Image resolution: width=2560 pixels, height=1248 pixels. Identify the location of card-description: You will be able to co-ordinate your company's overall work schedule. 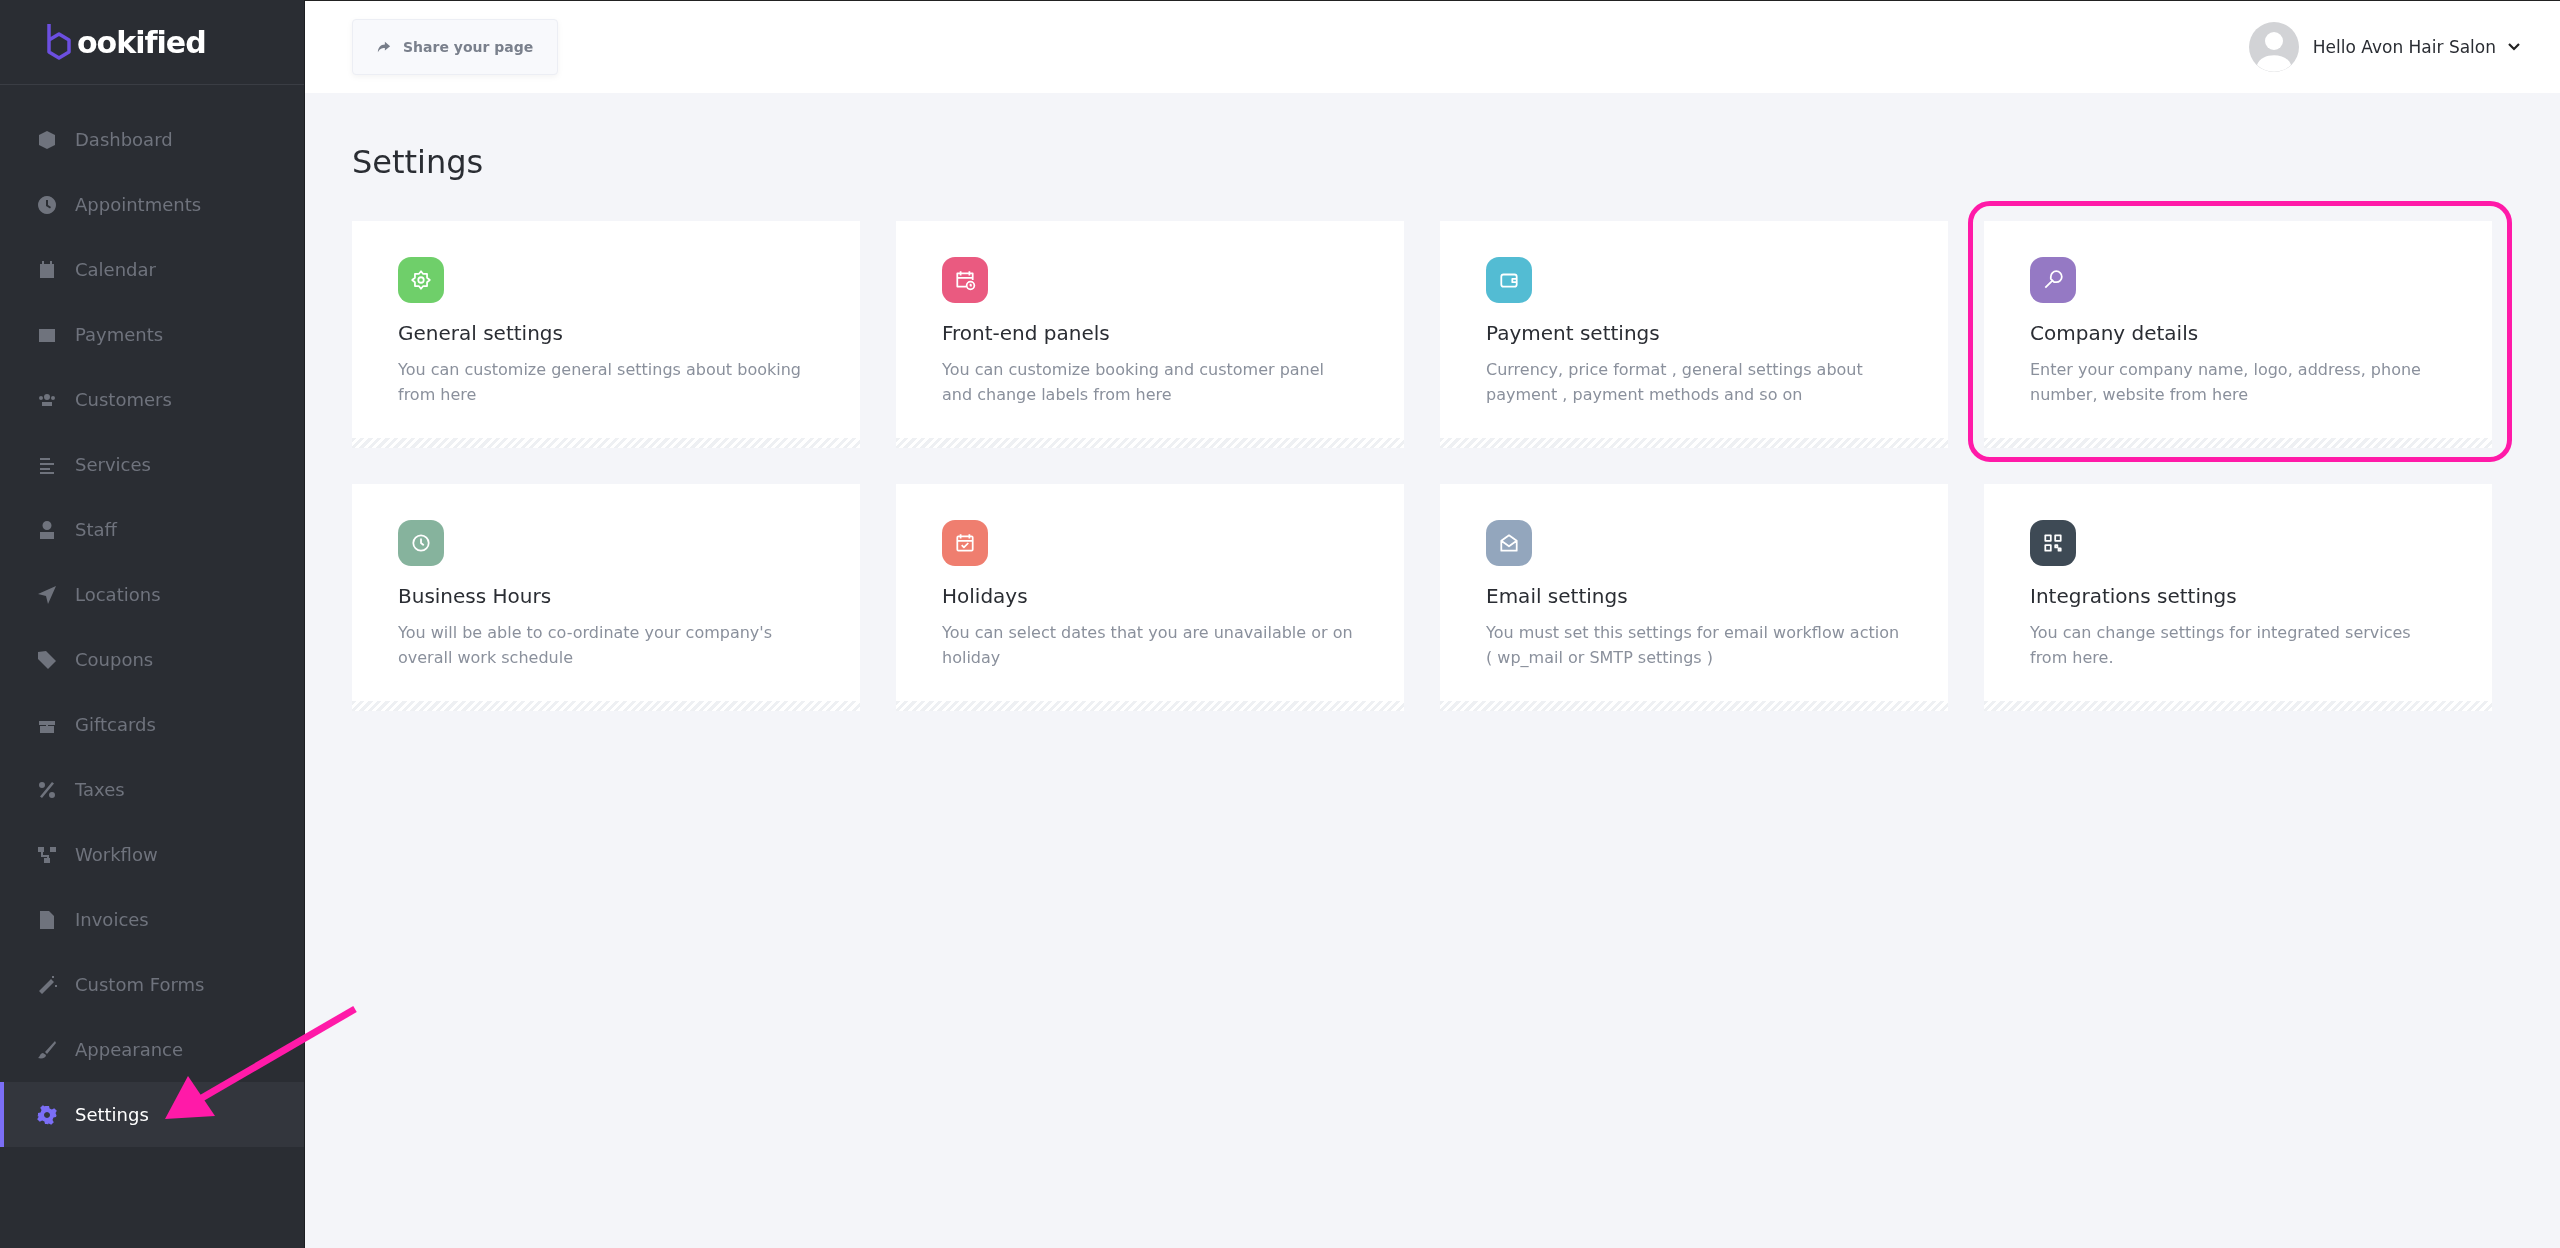
(586, 645).